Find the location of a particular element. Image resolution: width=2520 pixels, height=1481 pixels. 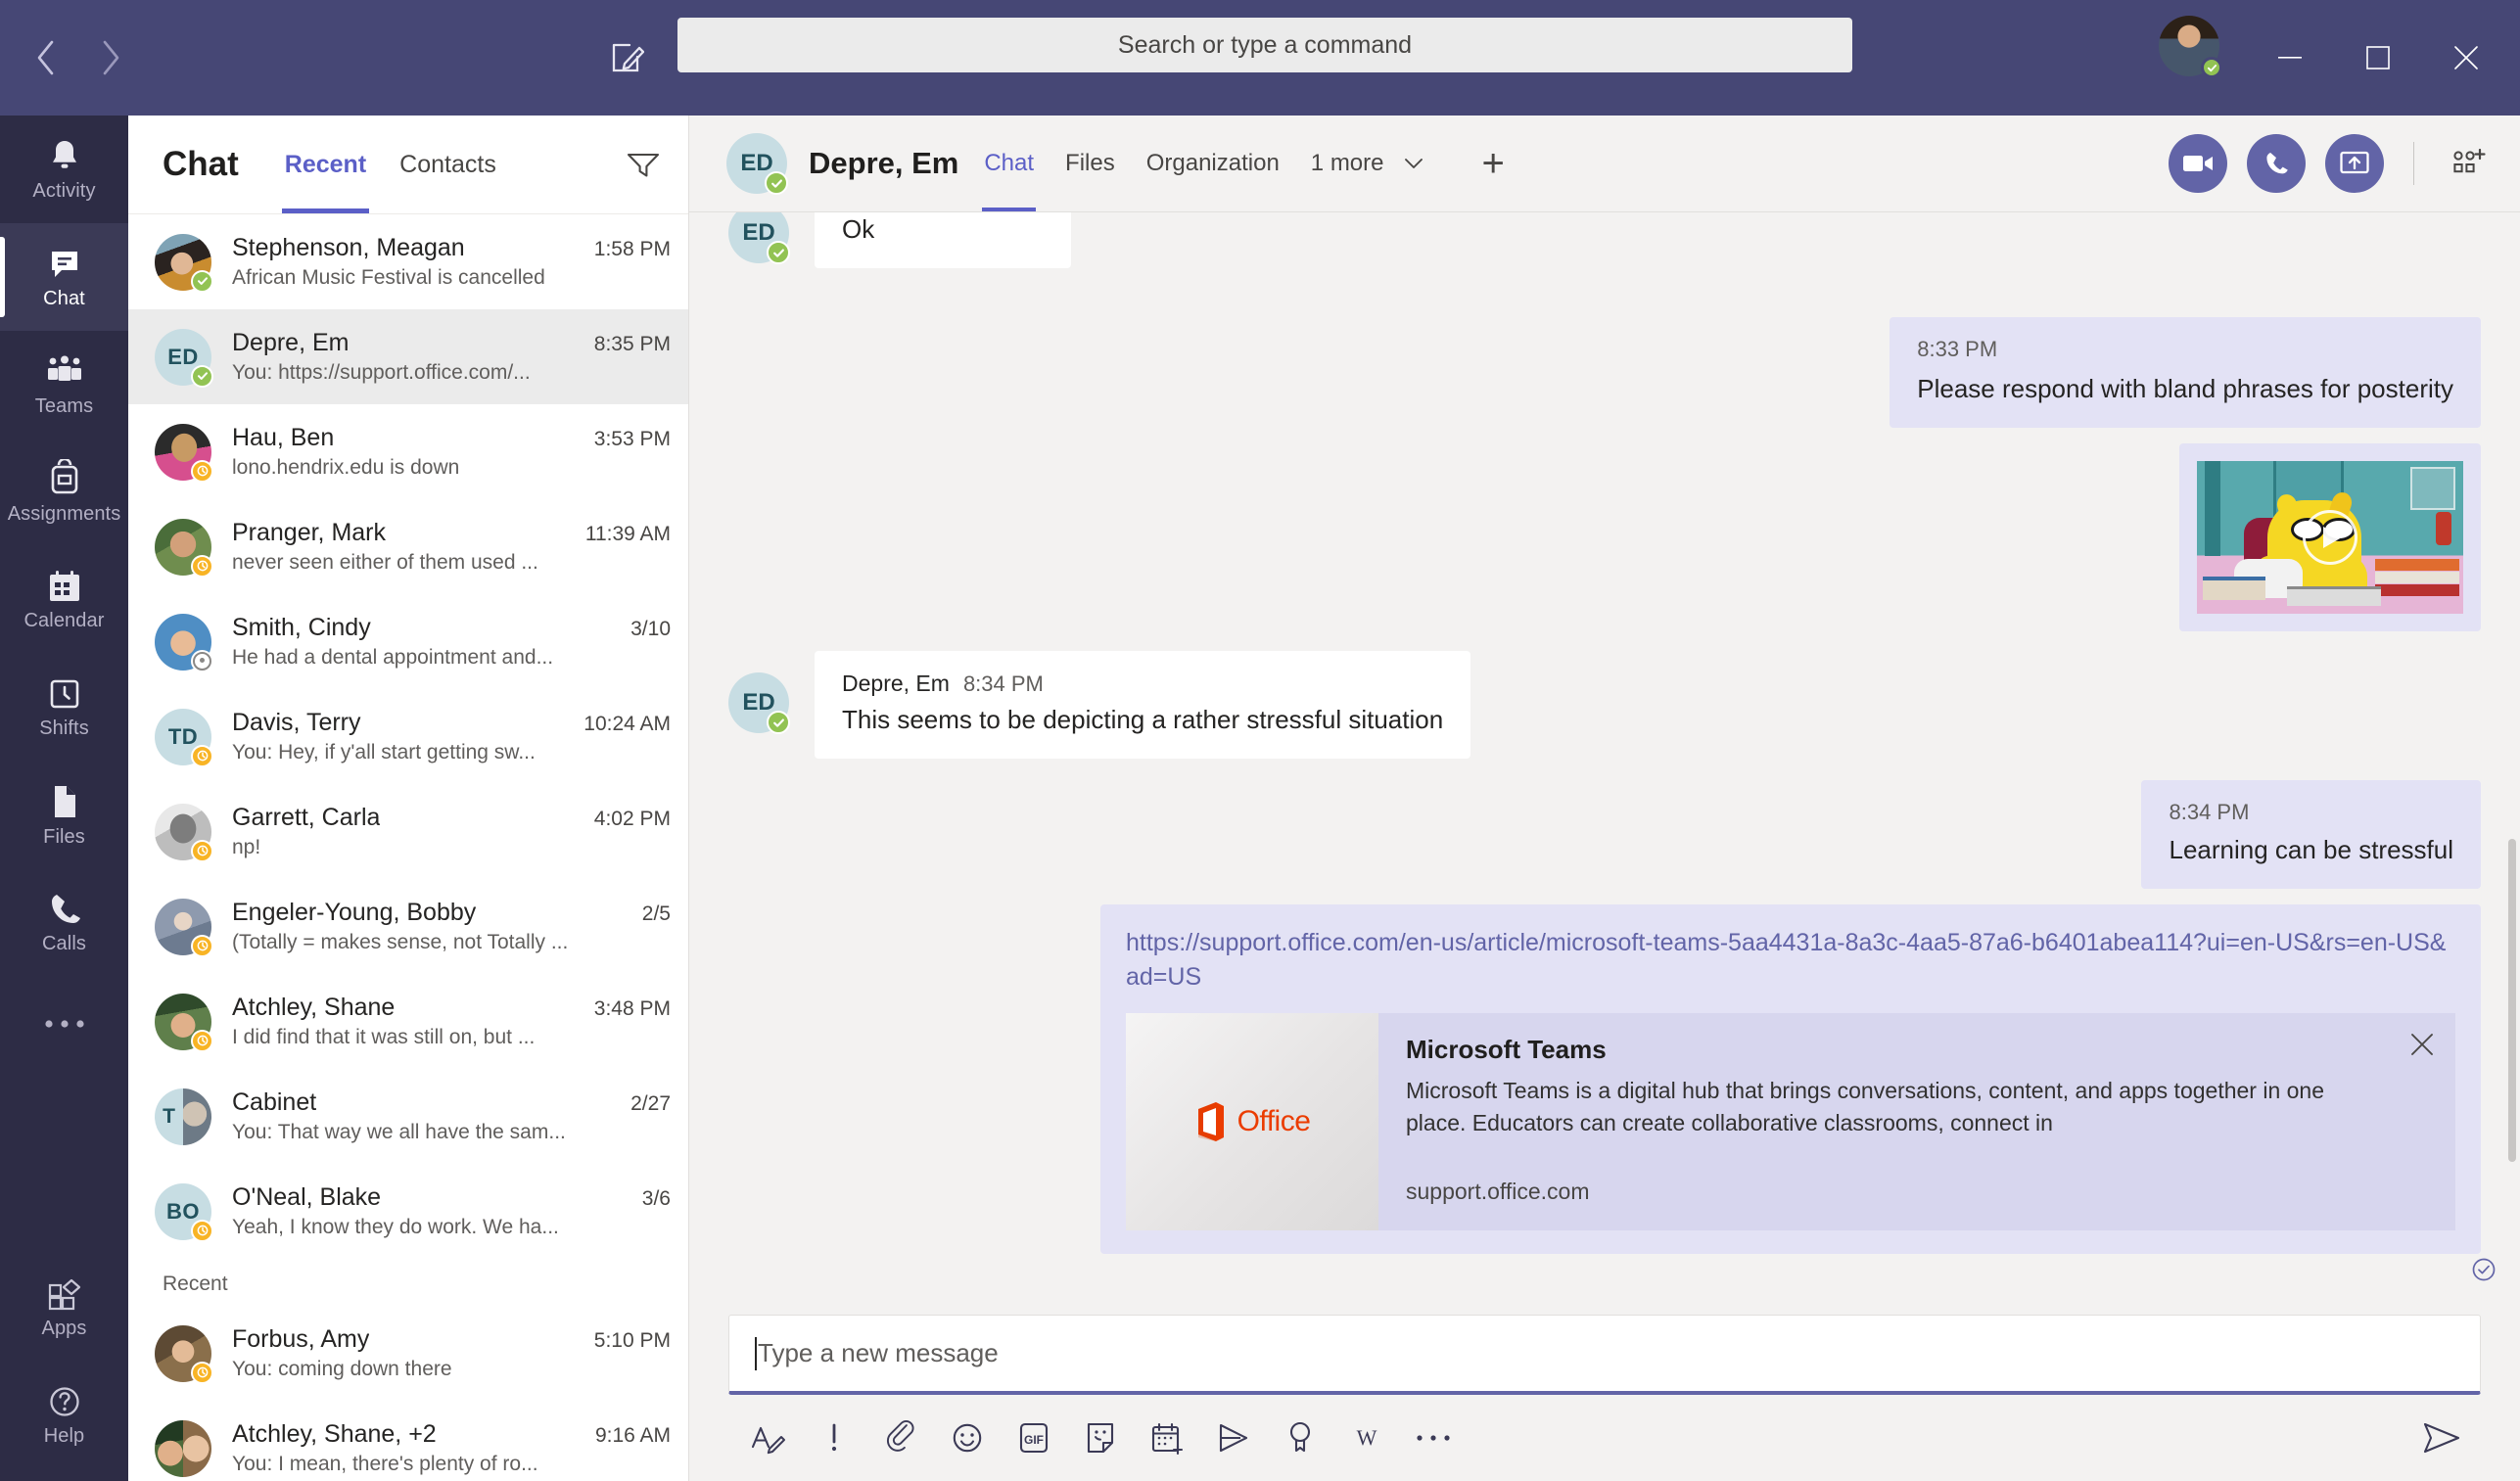

calendar-add-icon is located at coordinates (1167, 1439).